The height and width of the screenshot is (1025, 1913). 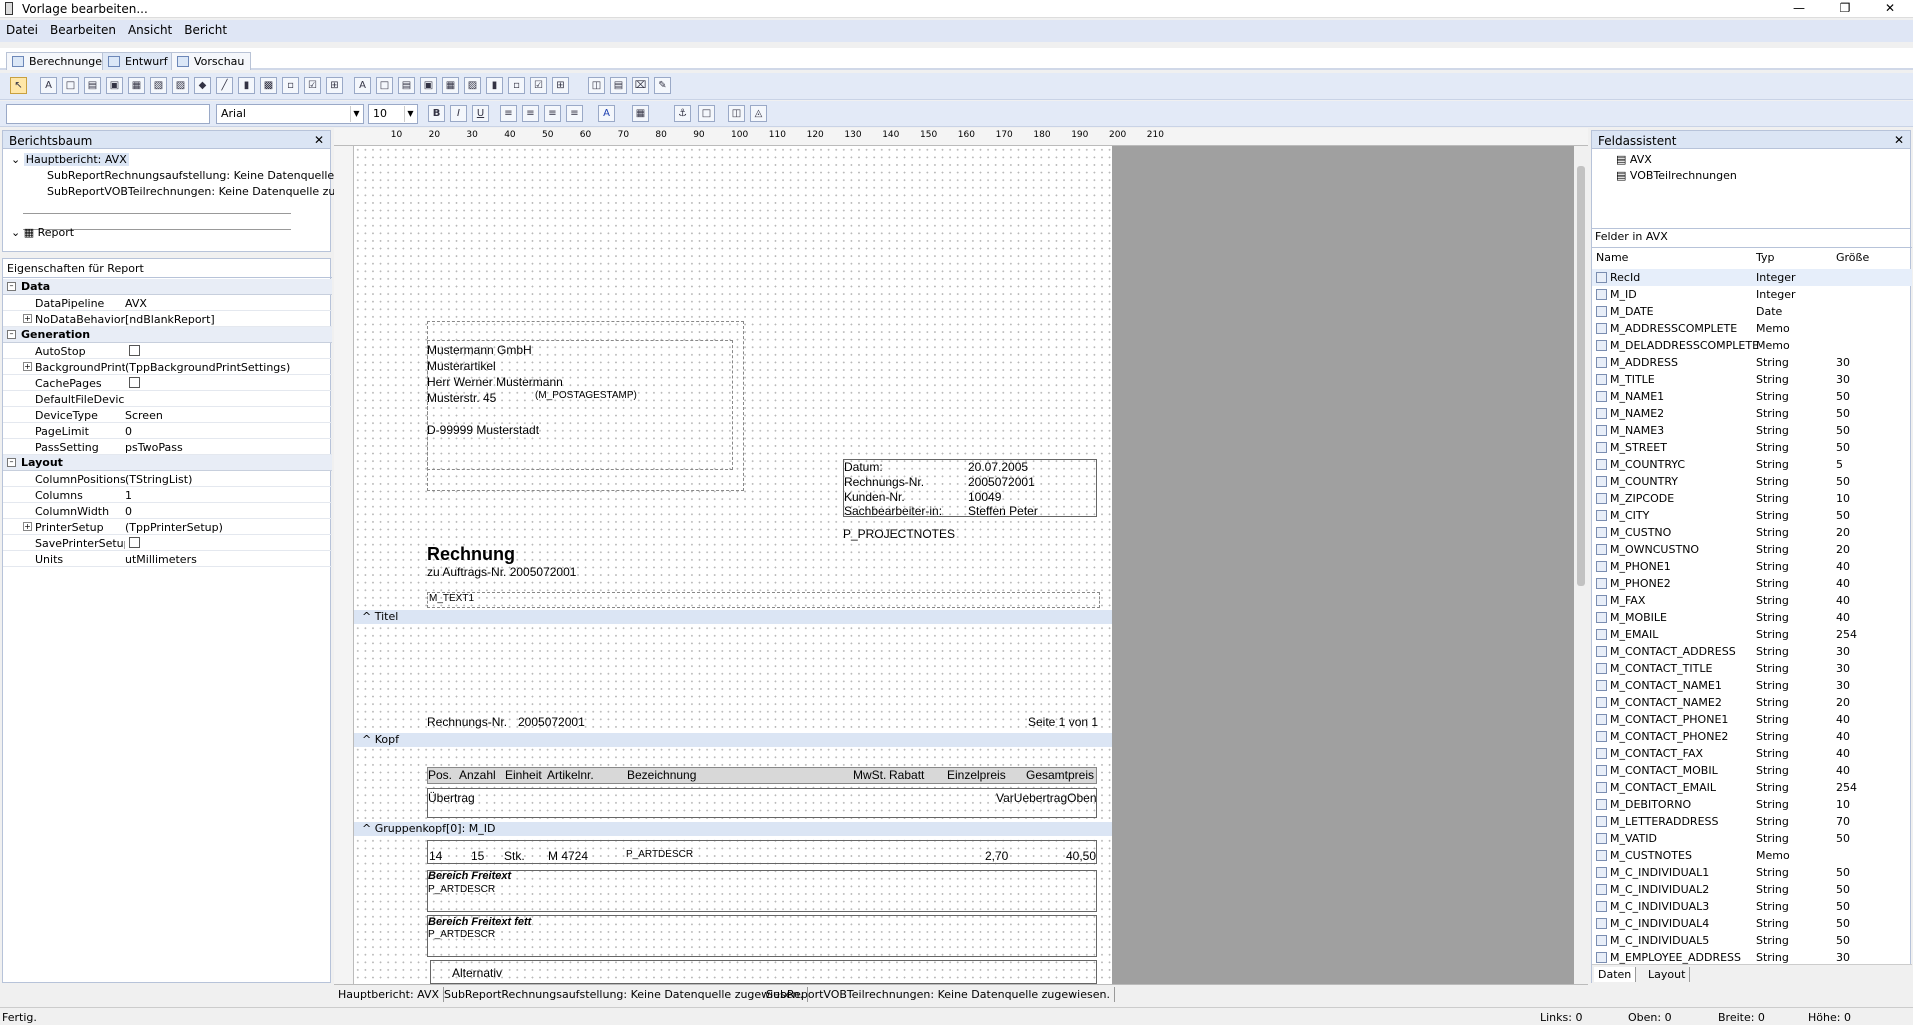 What do you see at coordinates (436, 113) in the screenshot?
I see `bold-icon: B` at bounding box center [436, 113].